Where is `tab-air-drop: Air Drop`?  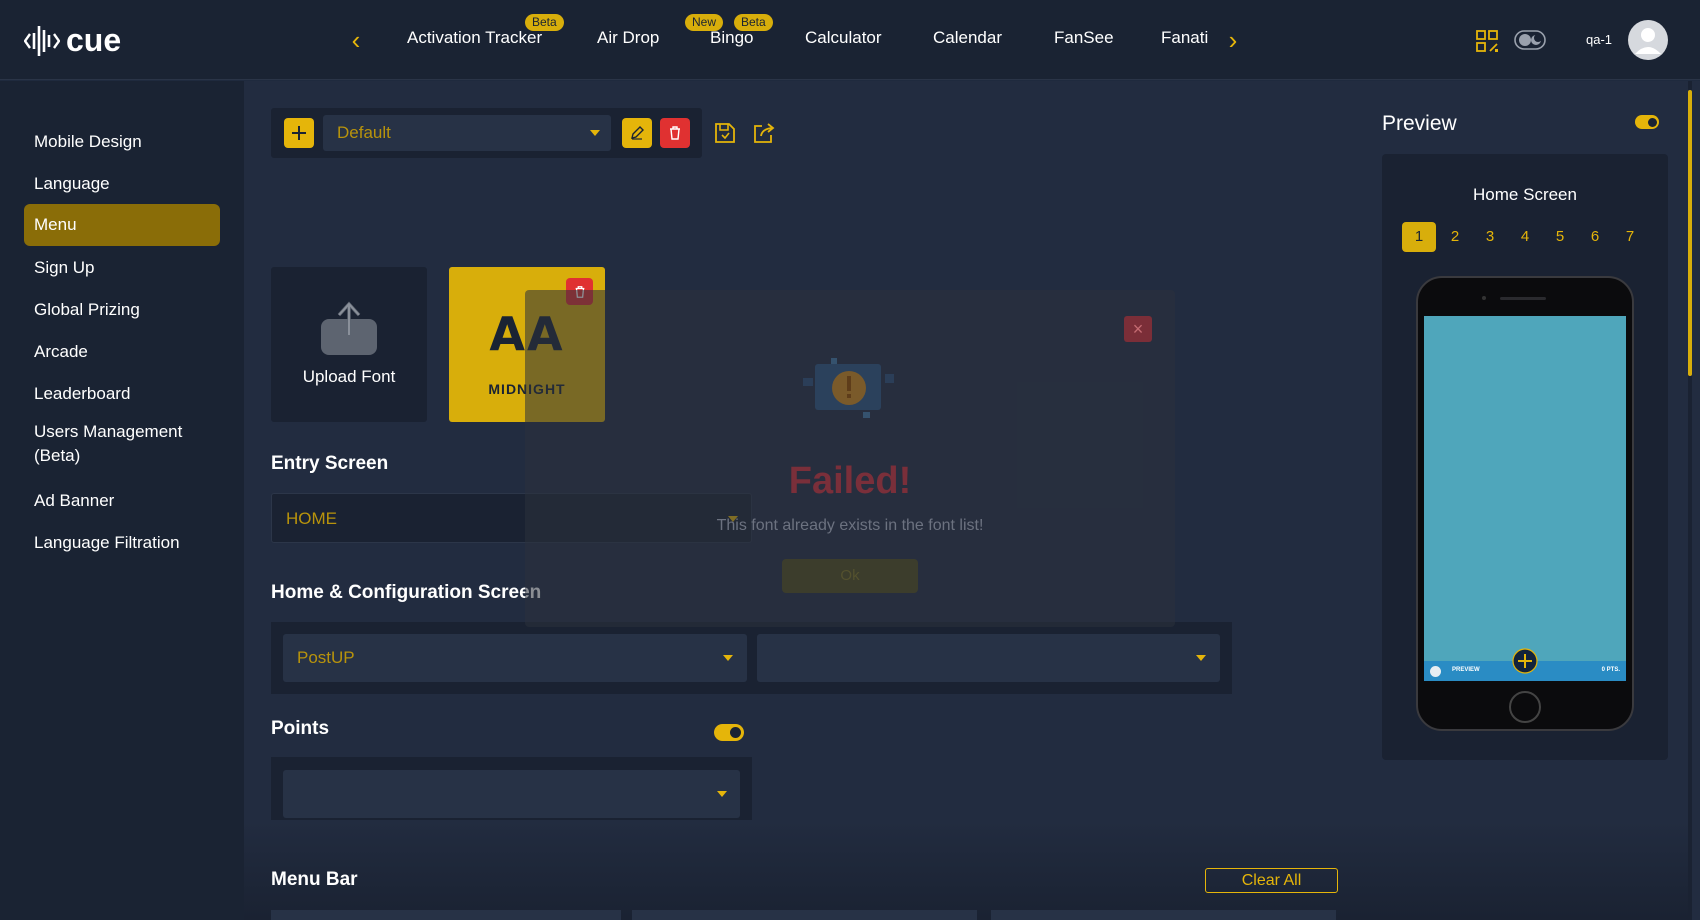
tab-air-drop: Air Drop is located at coordinates (628, 38).